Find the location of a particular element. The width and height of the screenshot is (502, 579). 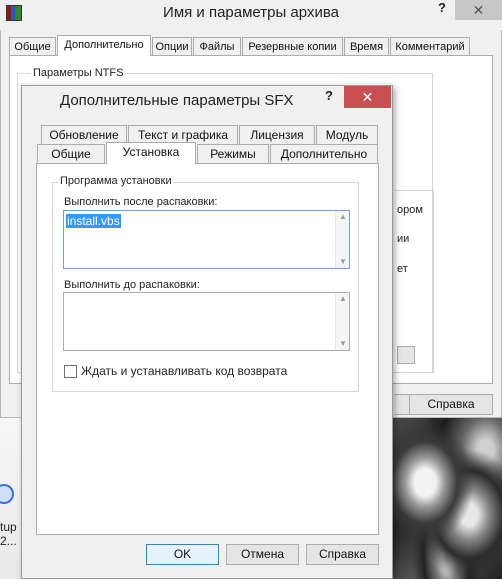

tab-module: Модуль is located at coordinates (347, 135).